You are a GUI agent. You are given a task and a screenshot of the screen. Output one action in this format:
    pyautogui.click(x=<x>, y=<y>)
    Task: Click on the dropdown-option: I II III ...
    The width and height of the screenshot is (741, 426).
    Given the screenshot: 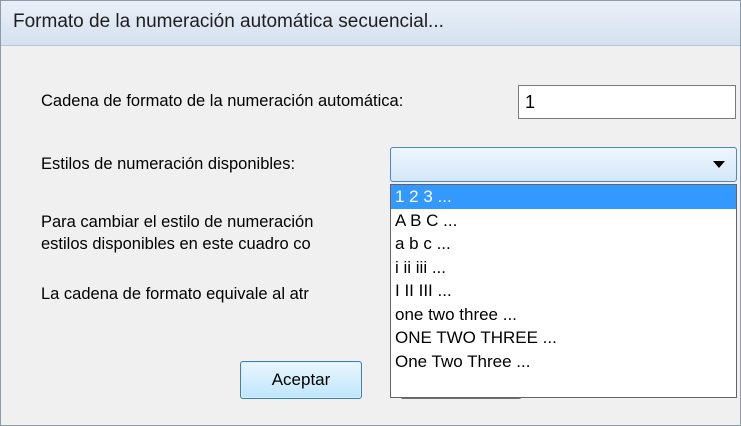 What is the action you would take?
    pyautogui.click(x=563, y=291)
    